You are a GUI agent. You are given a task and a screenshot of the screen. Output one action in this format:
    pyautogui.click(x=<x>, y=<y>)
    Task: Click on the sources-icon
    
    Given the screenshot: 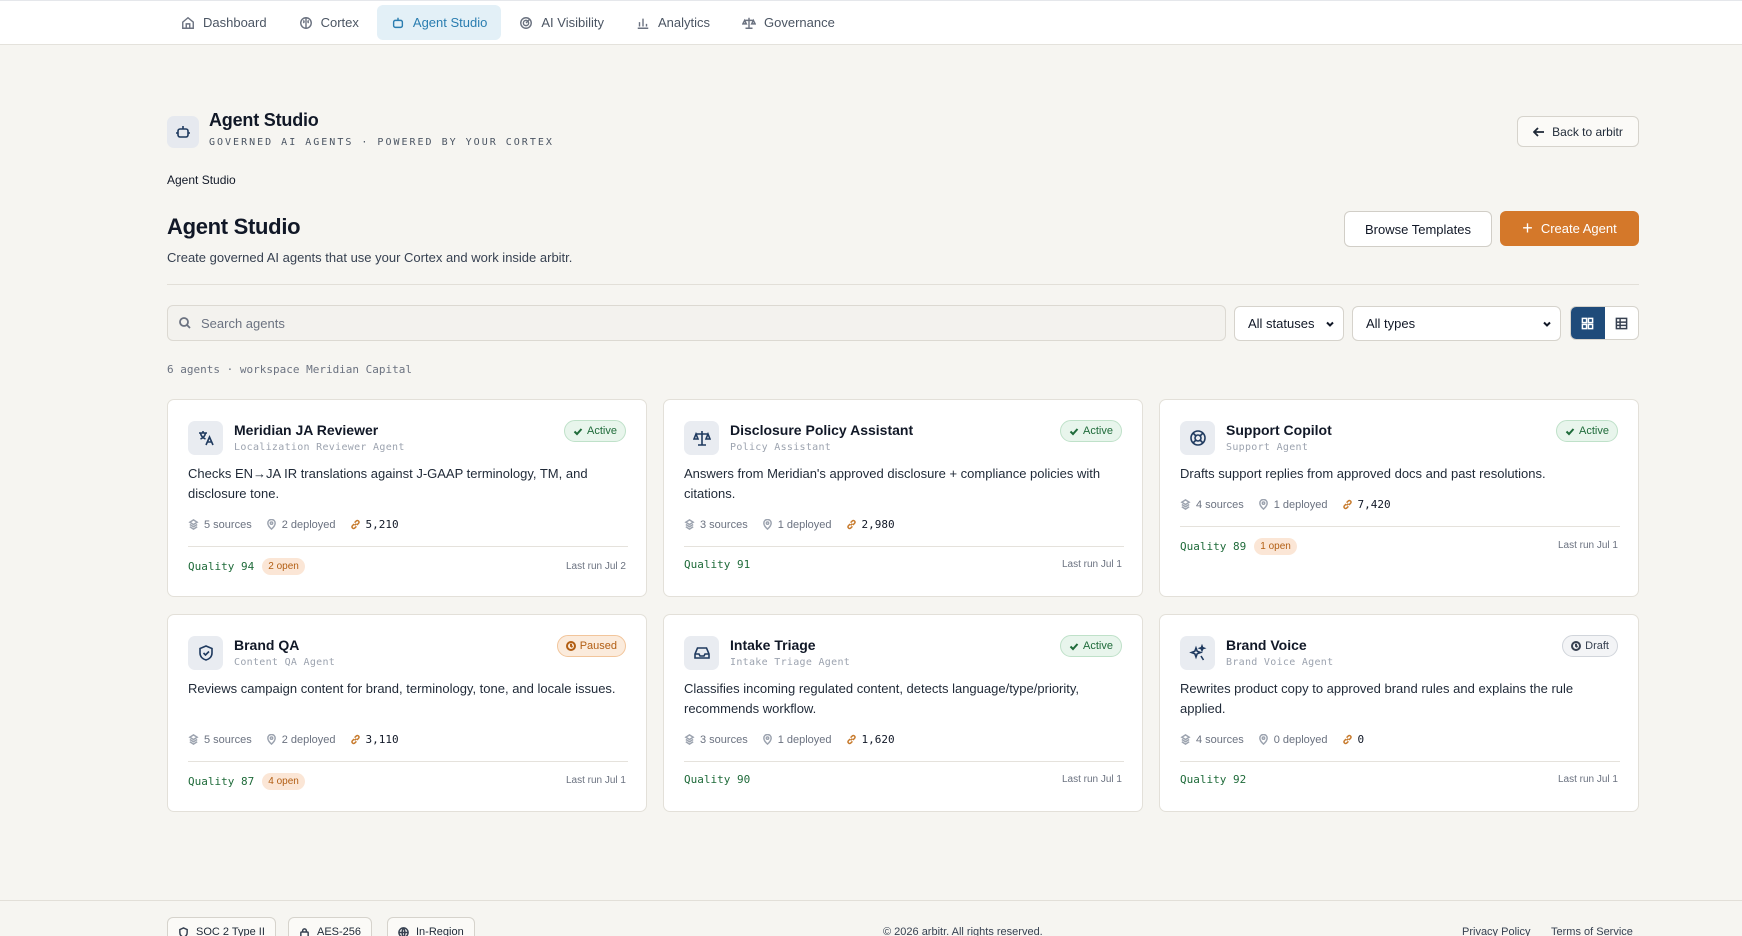 What is the action you would take?
    pyautogui.click(x=193, y=524)
    